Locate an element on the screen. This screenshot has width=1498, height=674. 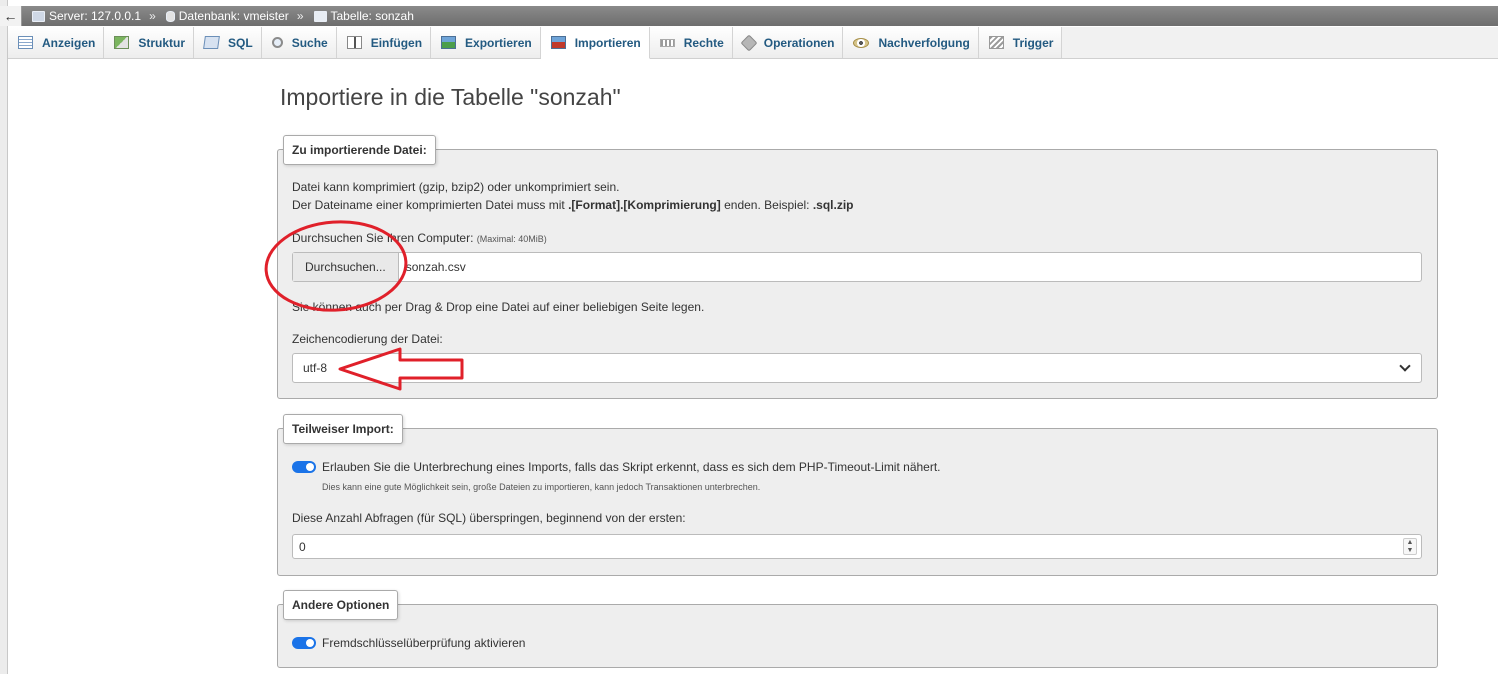
encoding-label: Zeichencodierung der Datei: is located at coordinates (367, 339).